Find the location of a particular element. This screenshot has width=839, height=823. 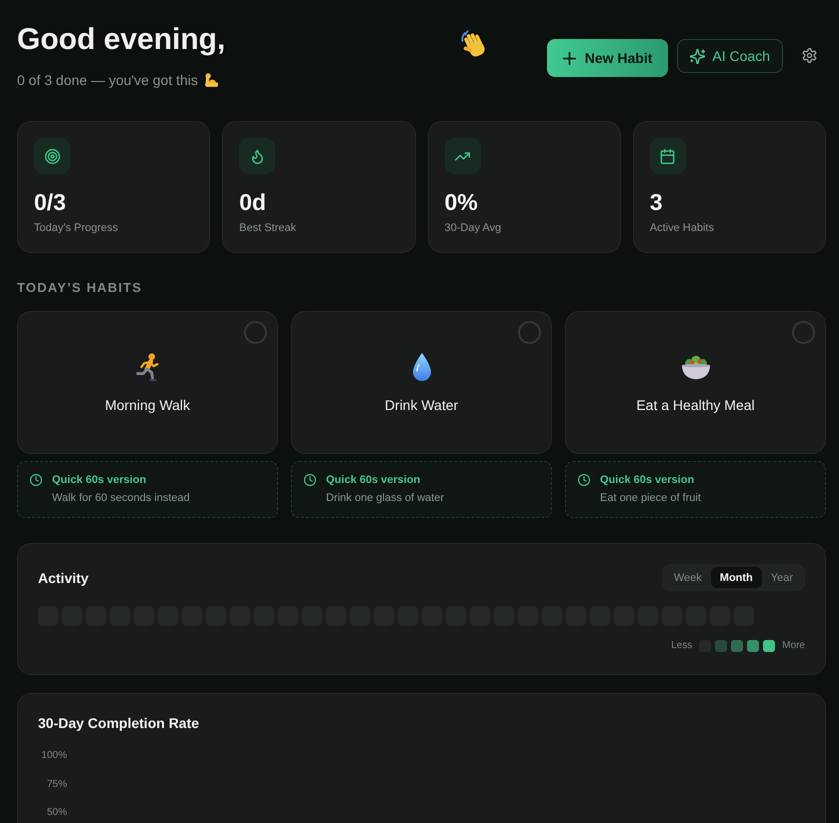

progress-subtitle: 0 of 3 done — you've got this is located at coordinates (107, 80).